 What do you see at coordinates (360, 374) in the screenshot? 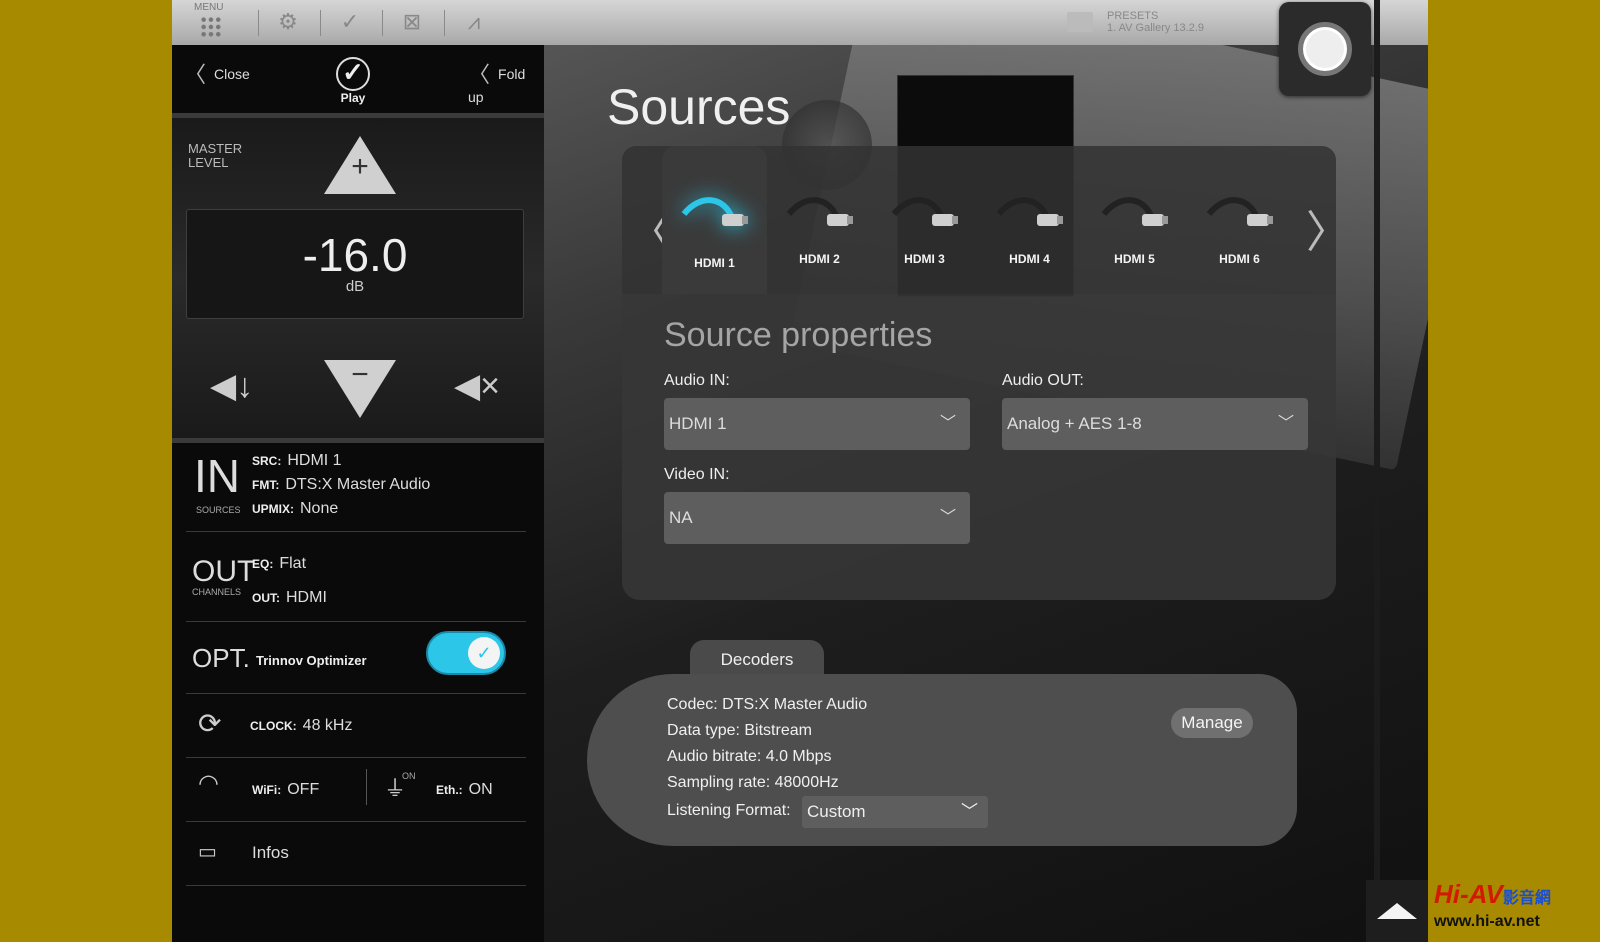
I see `minus-icon: −` at bounding box center [360, 374].